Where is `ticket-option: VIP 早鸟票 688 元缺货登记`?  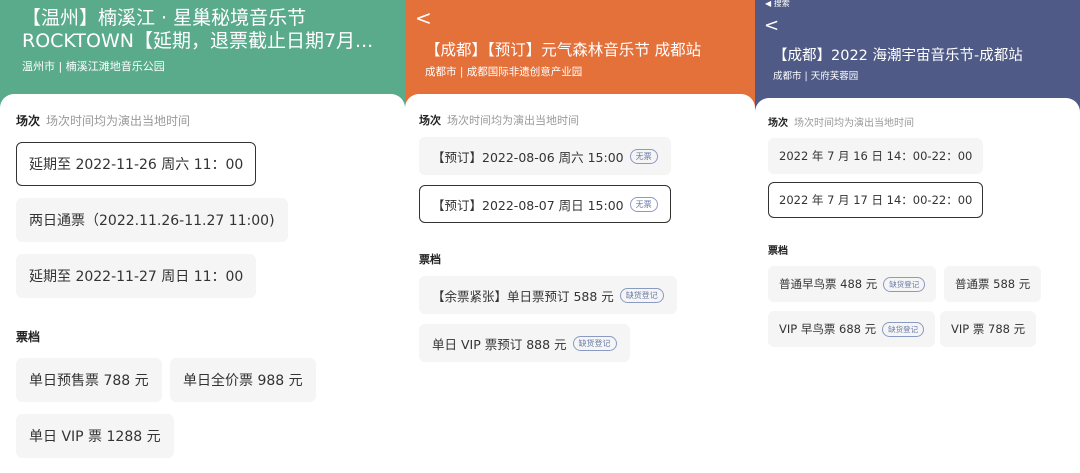
ticket-option: VIP 早鸟票 688 元缺货登记 is located at coordinates (852, 329).